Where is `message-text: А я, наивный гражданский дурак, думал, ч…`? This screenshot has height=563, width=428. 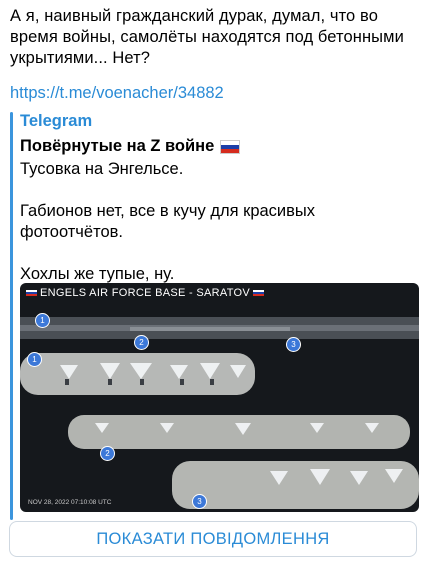
message-text: А я, наивный гражданский дурак, думал, ч… is located at coordinates (207, 37).